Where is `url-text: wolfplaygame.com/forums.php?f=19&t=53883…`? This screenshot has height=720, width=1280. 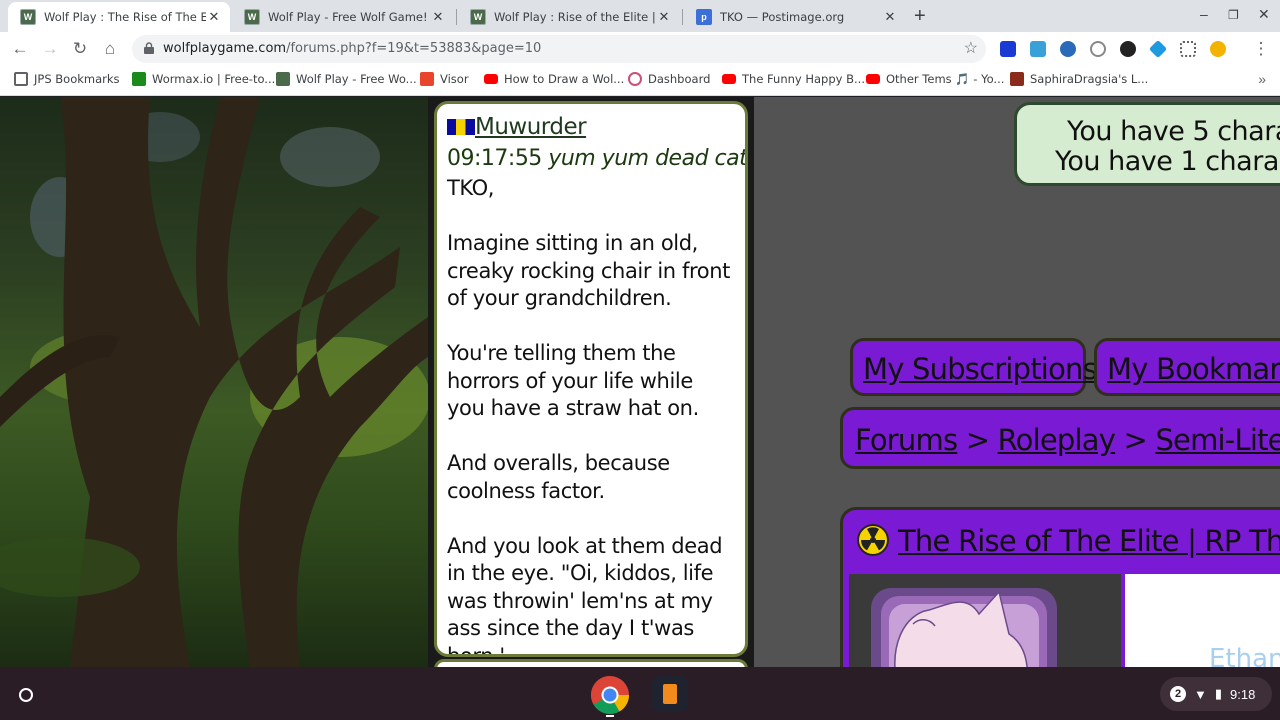 url-text: wolfplaygame.com/forums.php?f=19&t=53883… is located at coordinates (352, 48).